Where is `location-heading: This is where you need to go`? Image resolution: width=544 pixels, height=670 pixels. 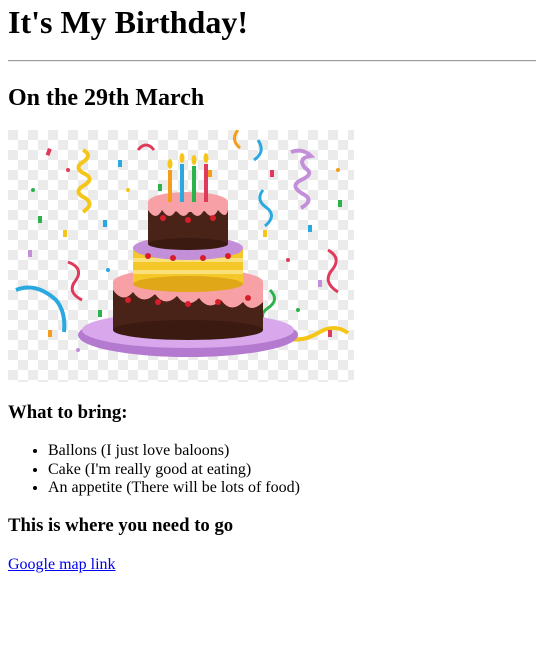
location-heading: This is where you need to go is located at coordinates (121, 525).